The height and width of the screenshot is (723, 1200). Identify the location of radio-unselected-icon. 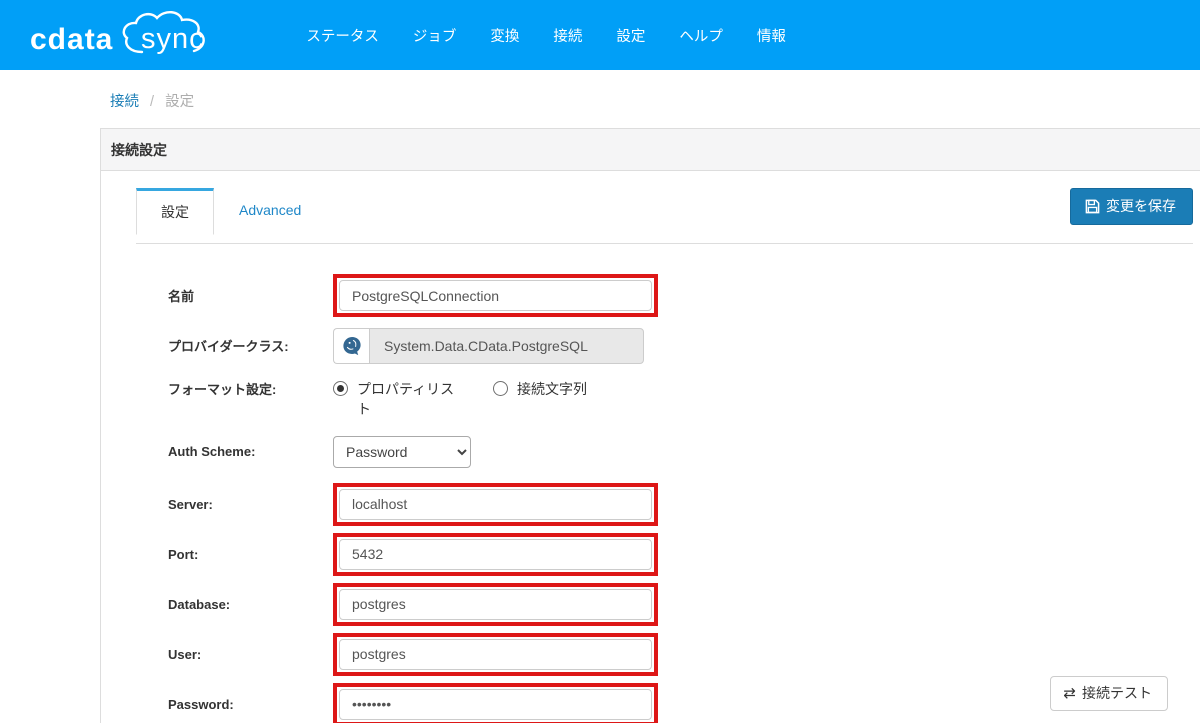
(500, 388).